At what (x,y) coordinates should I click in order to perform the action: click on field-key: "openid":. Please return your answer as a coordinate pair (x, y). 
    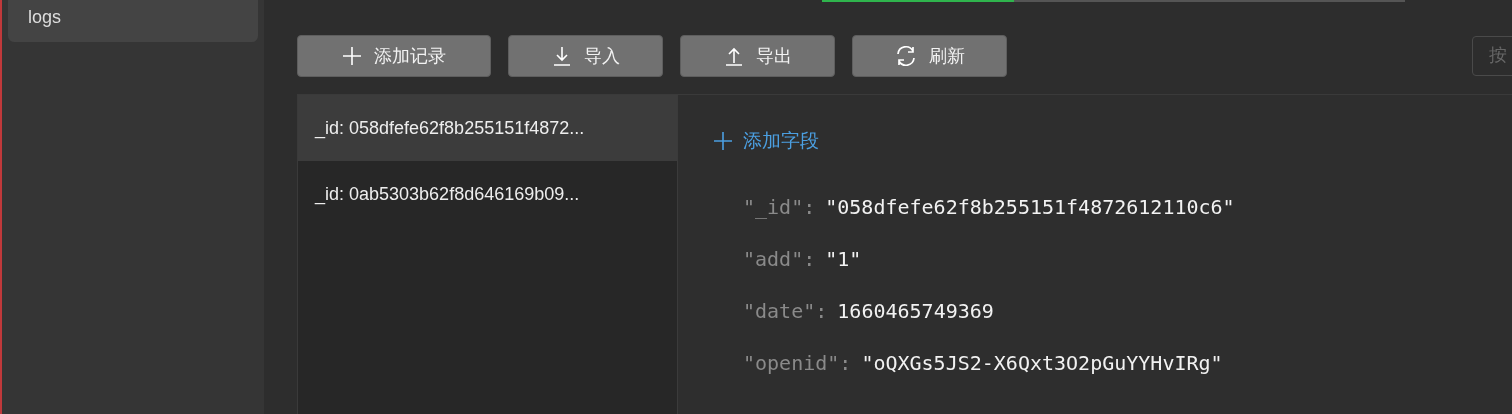
    Looking at the image, I should click on (797, 363).